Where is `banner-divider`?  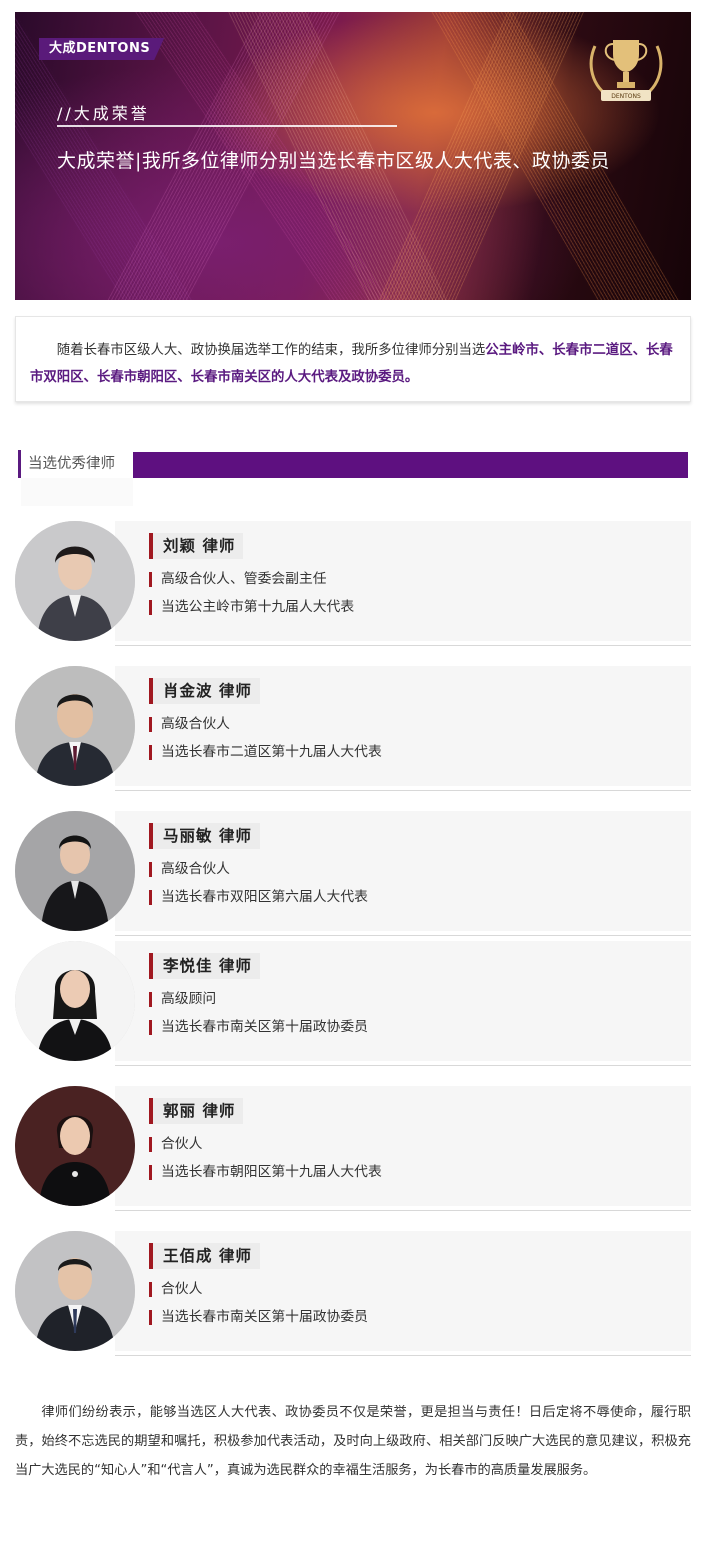
banner-divider is located at coordinates (227, 126).